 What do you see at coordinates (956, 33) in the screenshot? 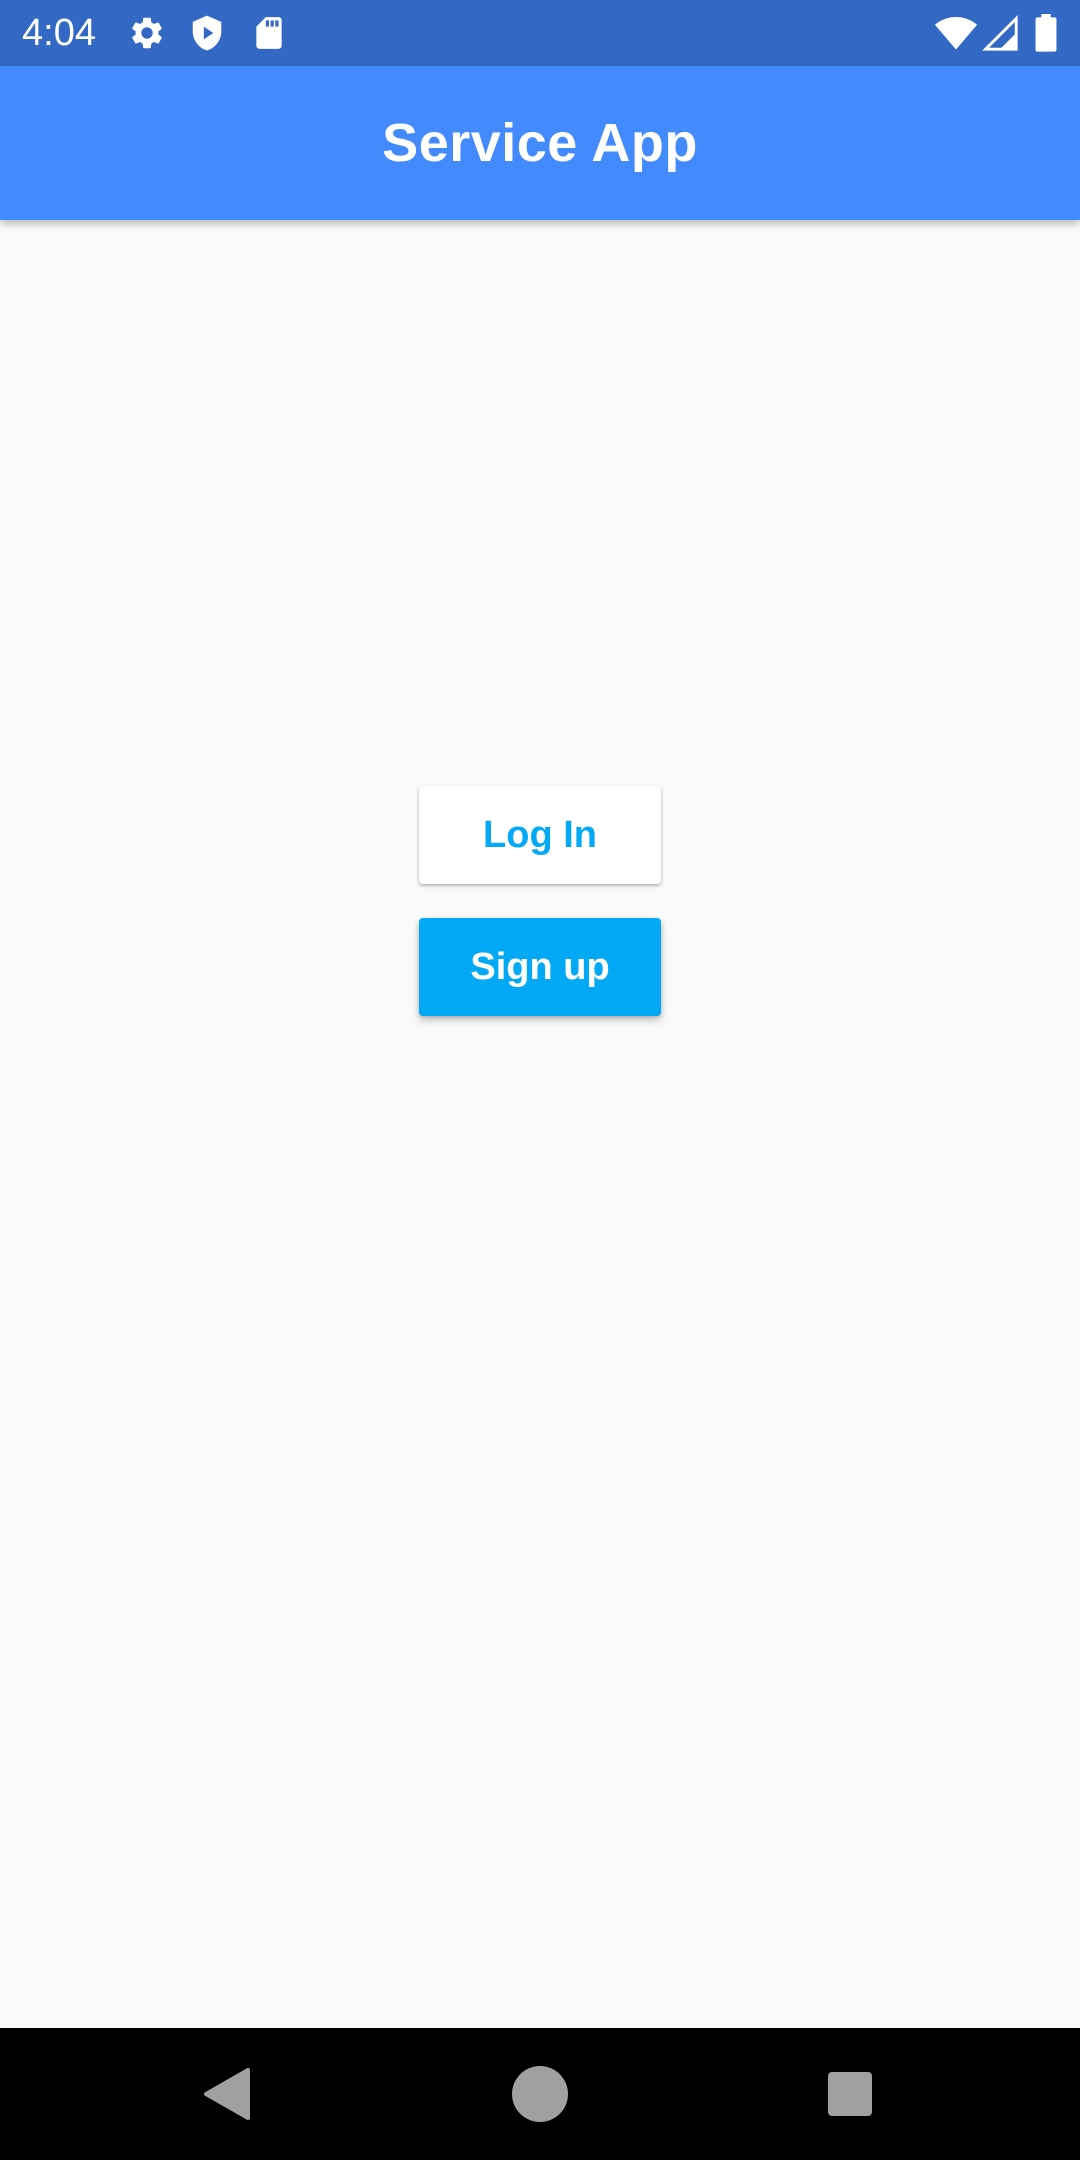
I see `wifi-icon` at bounding box center [956, 33].